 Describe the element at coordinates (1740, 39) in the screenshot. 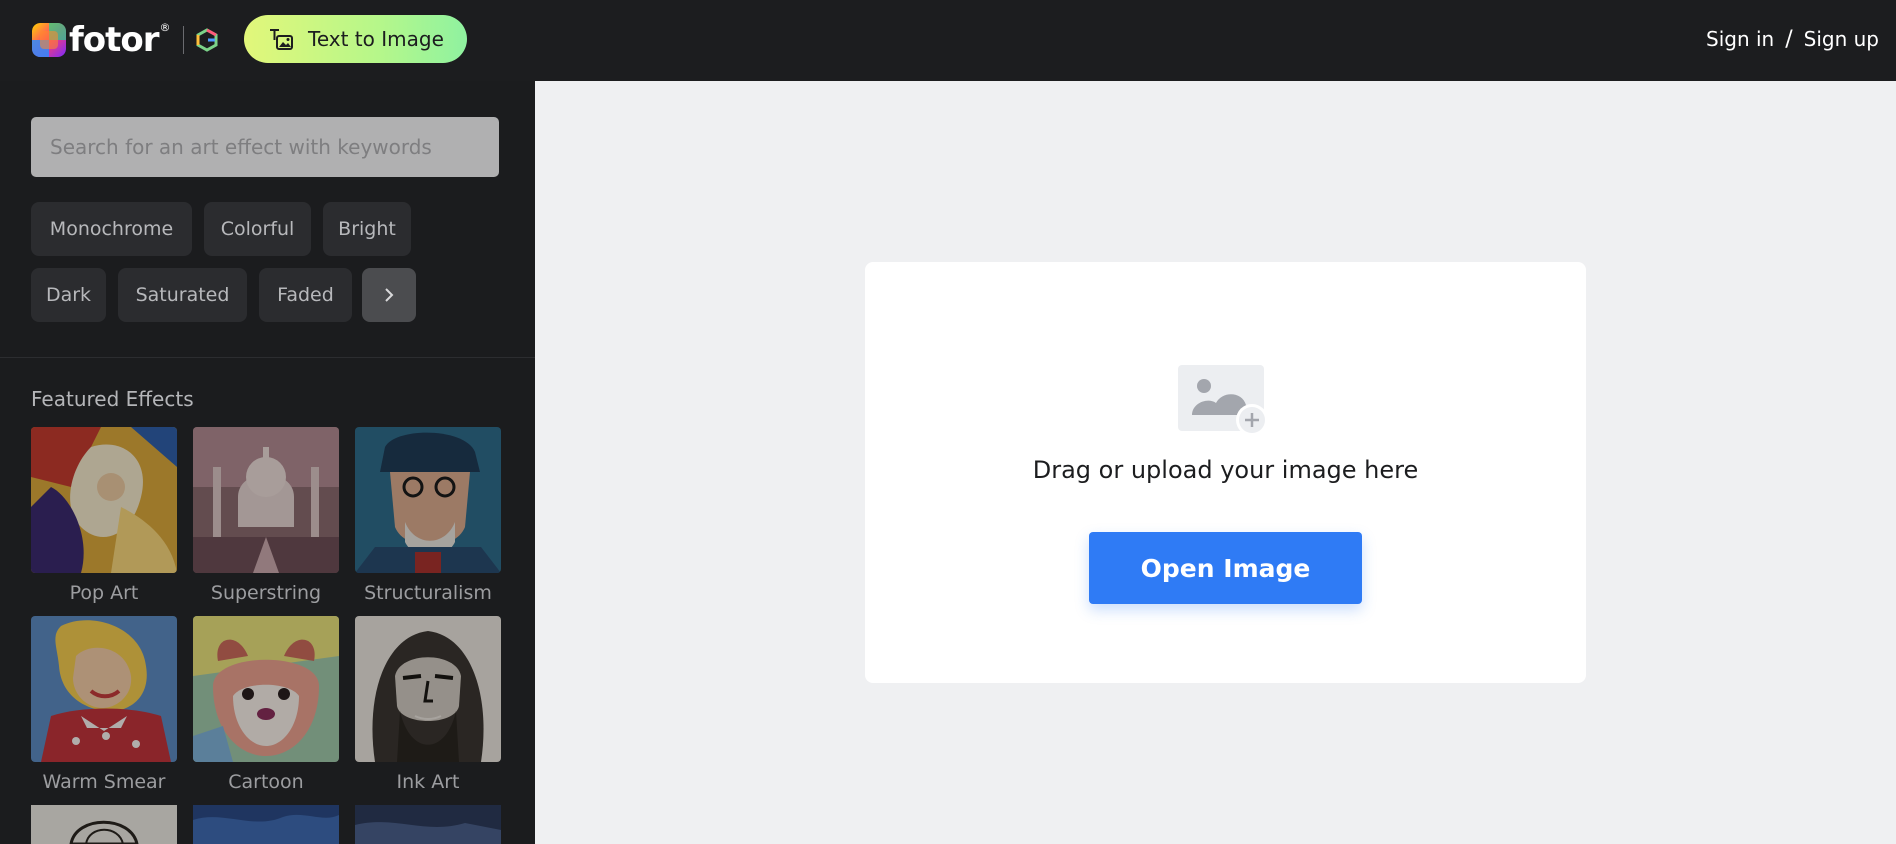

I see `sign-in-link: Sign in` at that location.